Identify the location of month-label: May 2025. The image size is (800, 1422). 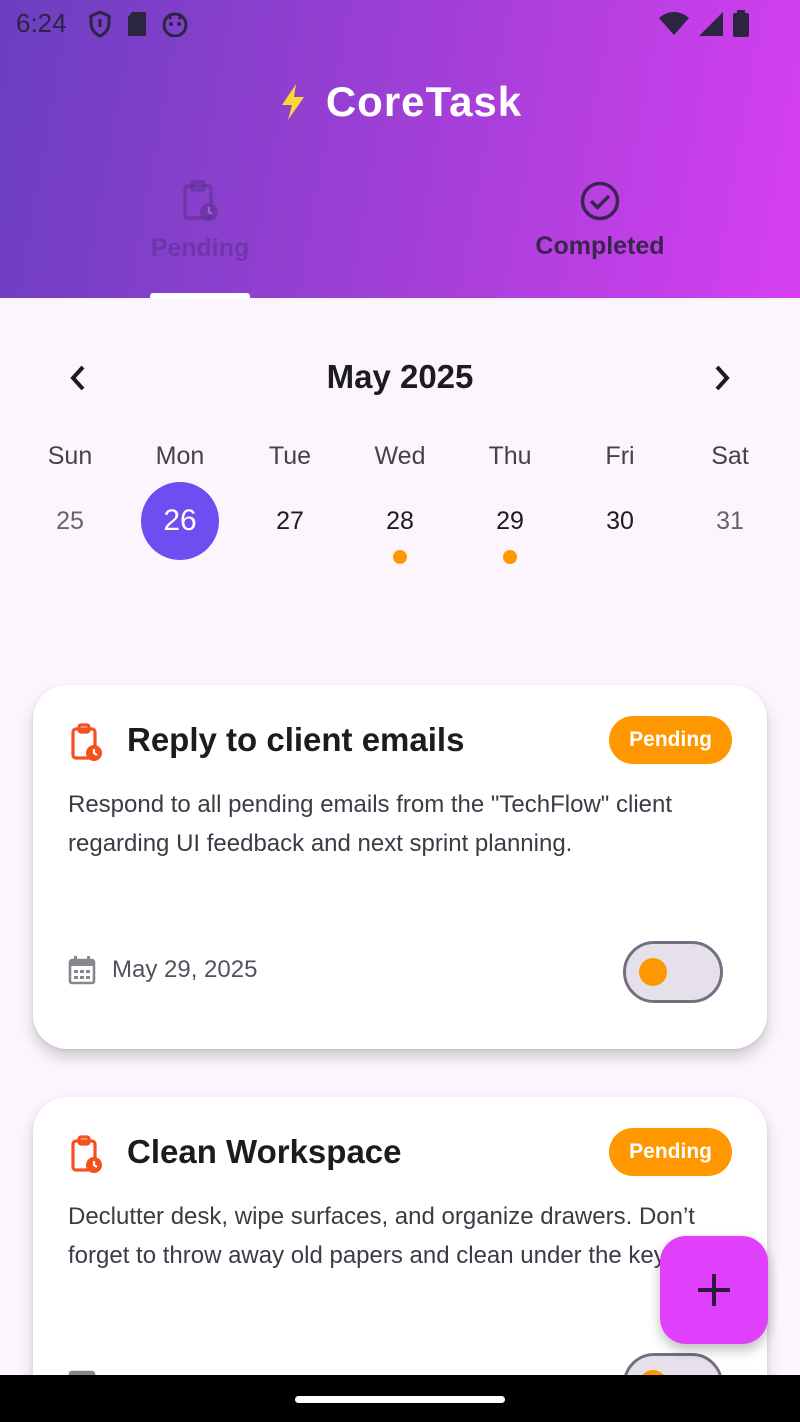
(400, 376).